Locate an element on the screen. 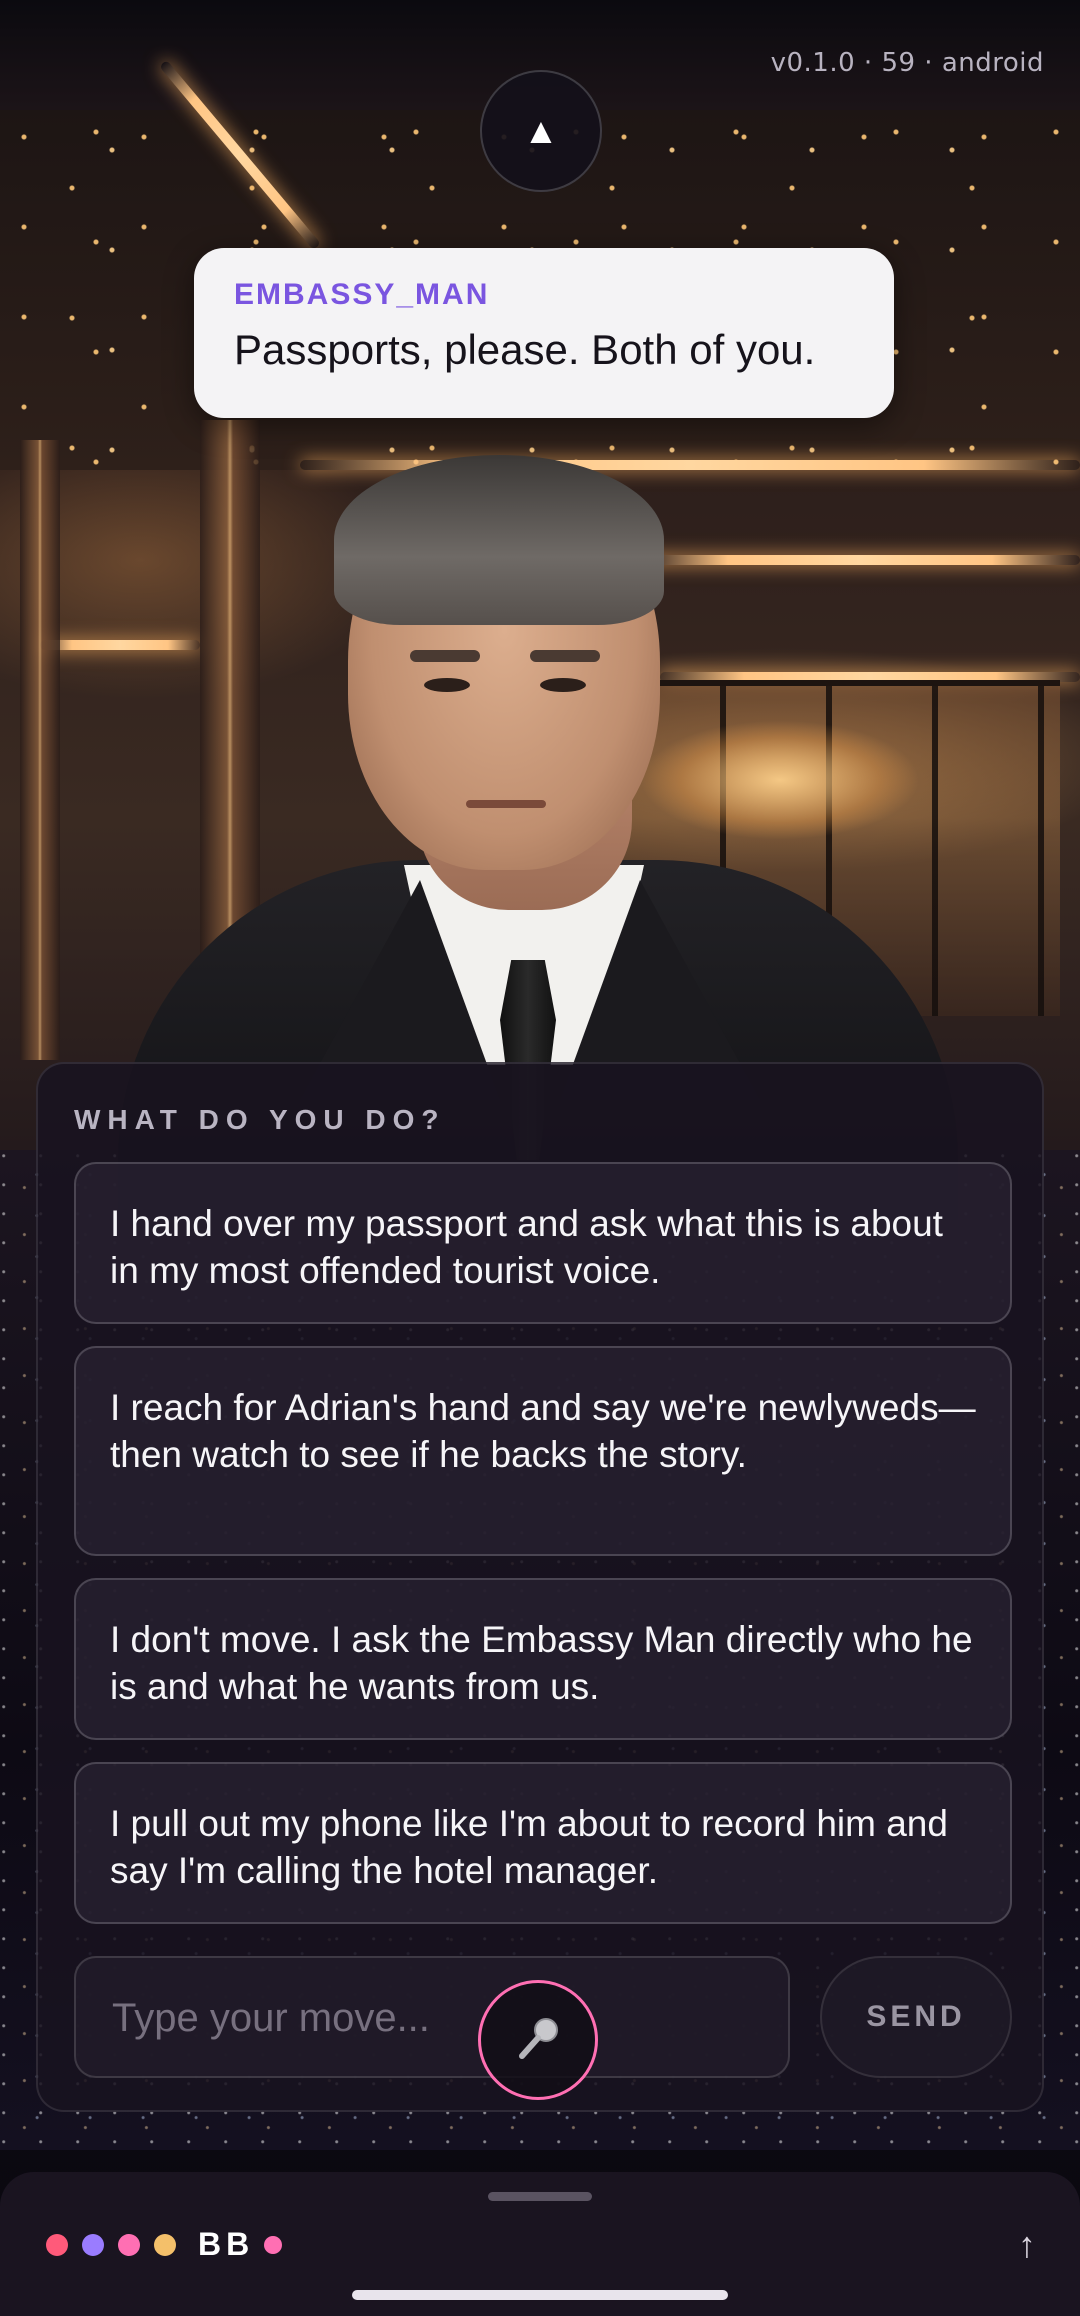 The width and height of the screenshot is (1080, 2316). collapse-button: ▲ is located at coordinates (541, 131).